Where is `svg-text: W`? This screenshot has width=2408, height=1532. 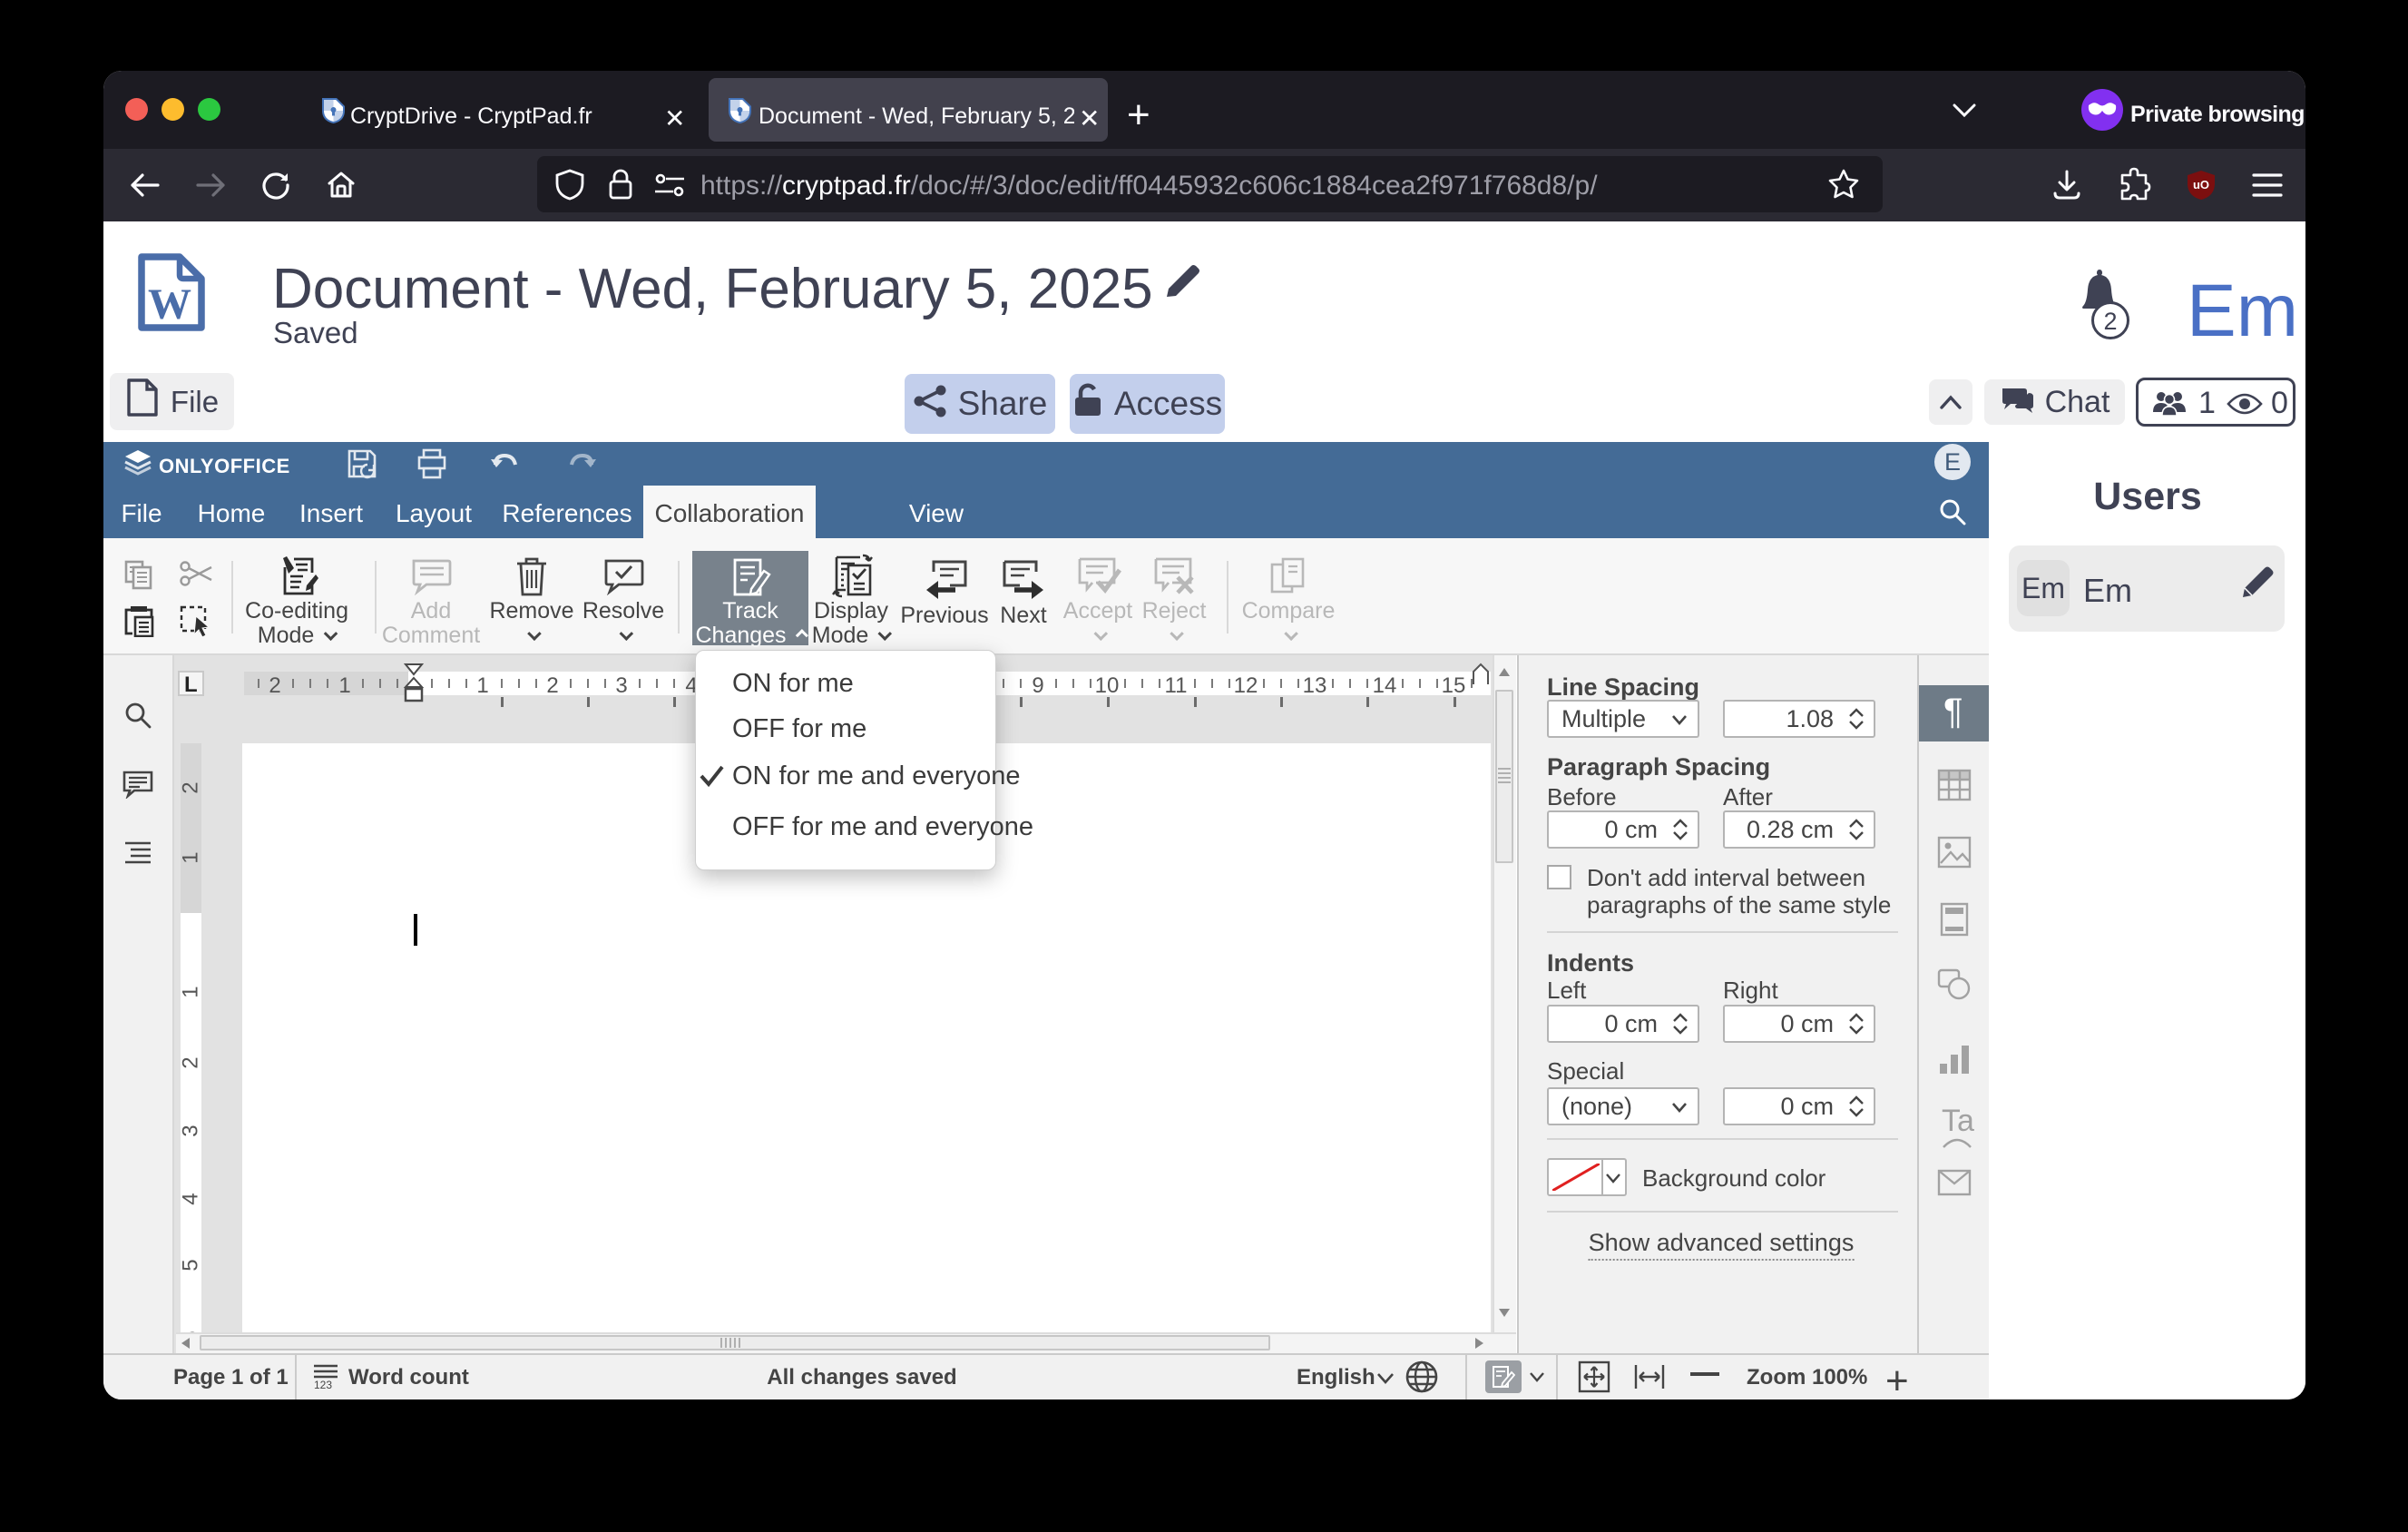 svg-text: W is located at coordinates (170, 304).